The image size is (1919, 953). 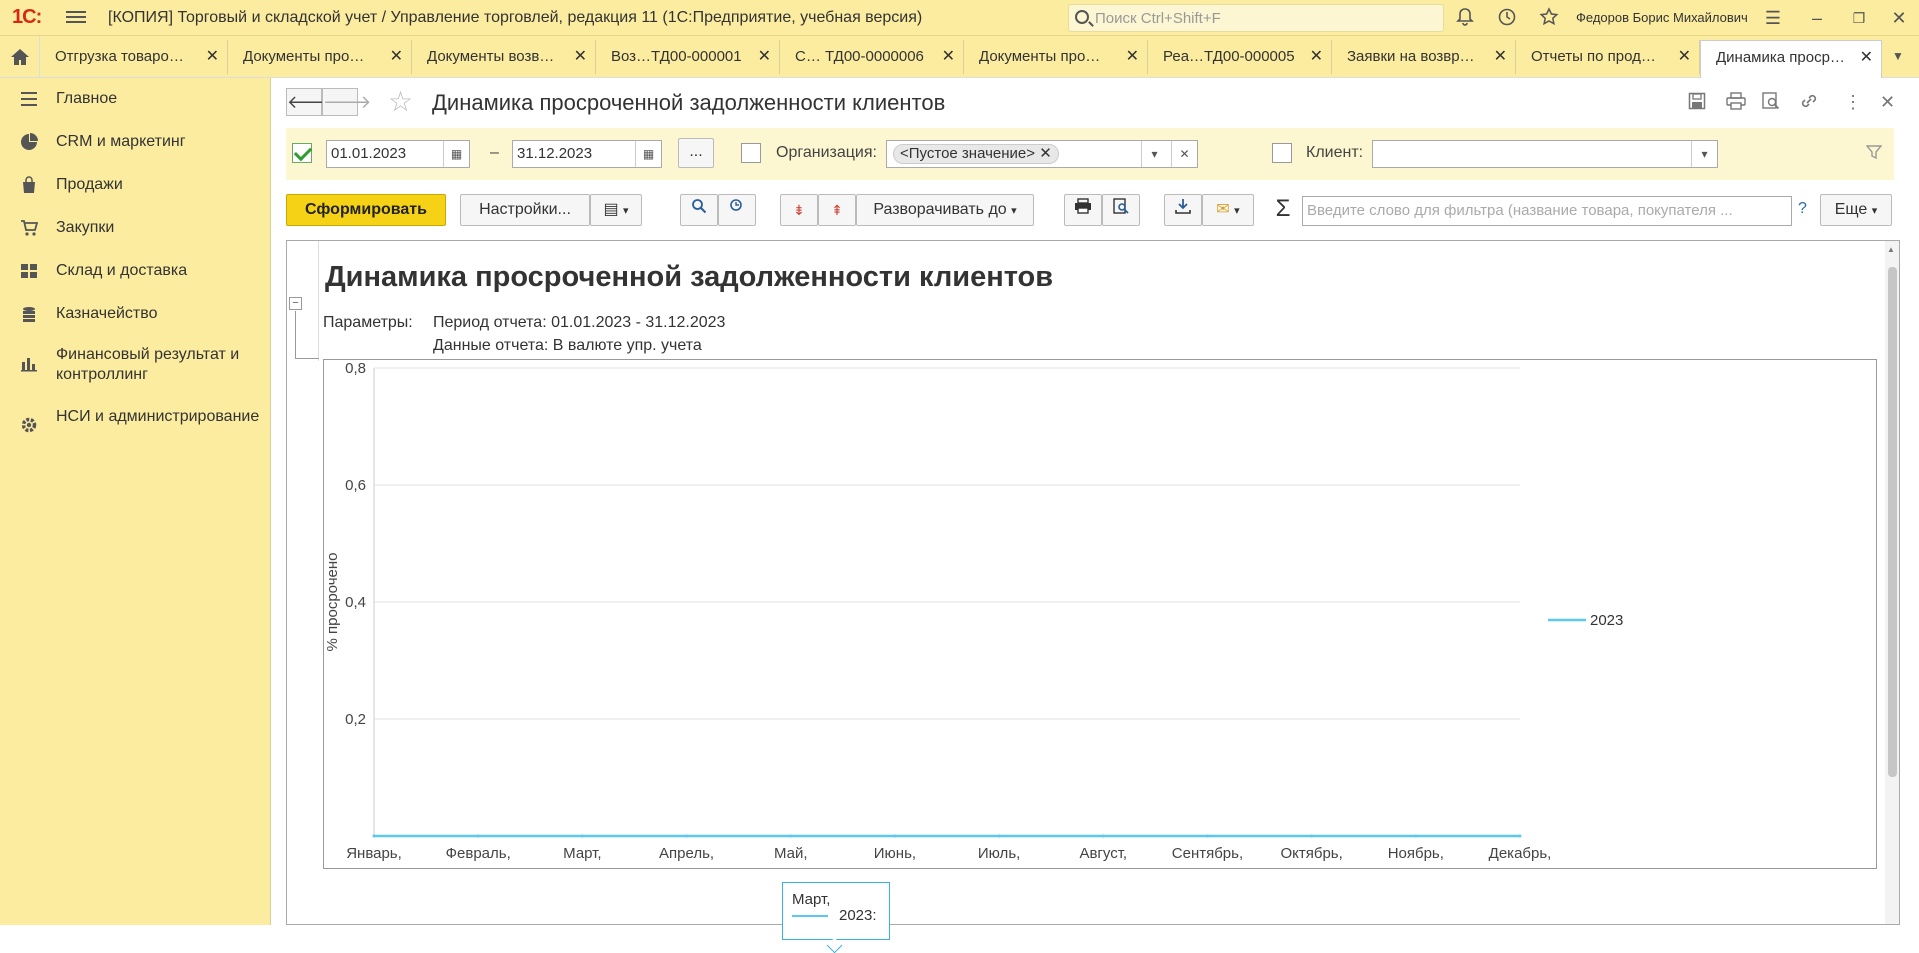 I want to click on tab-9-active: Динамика проср… ✕, so click(x=1791, y=59).